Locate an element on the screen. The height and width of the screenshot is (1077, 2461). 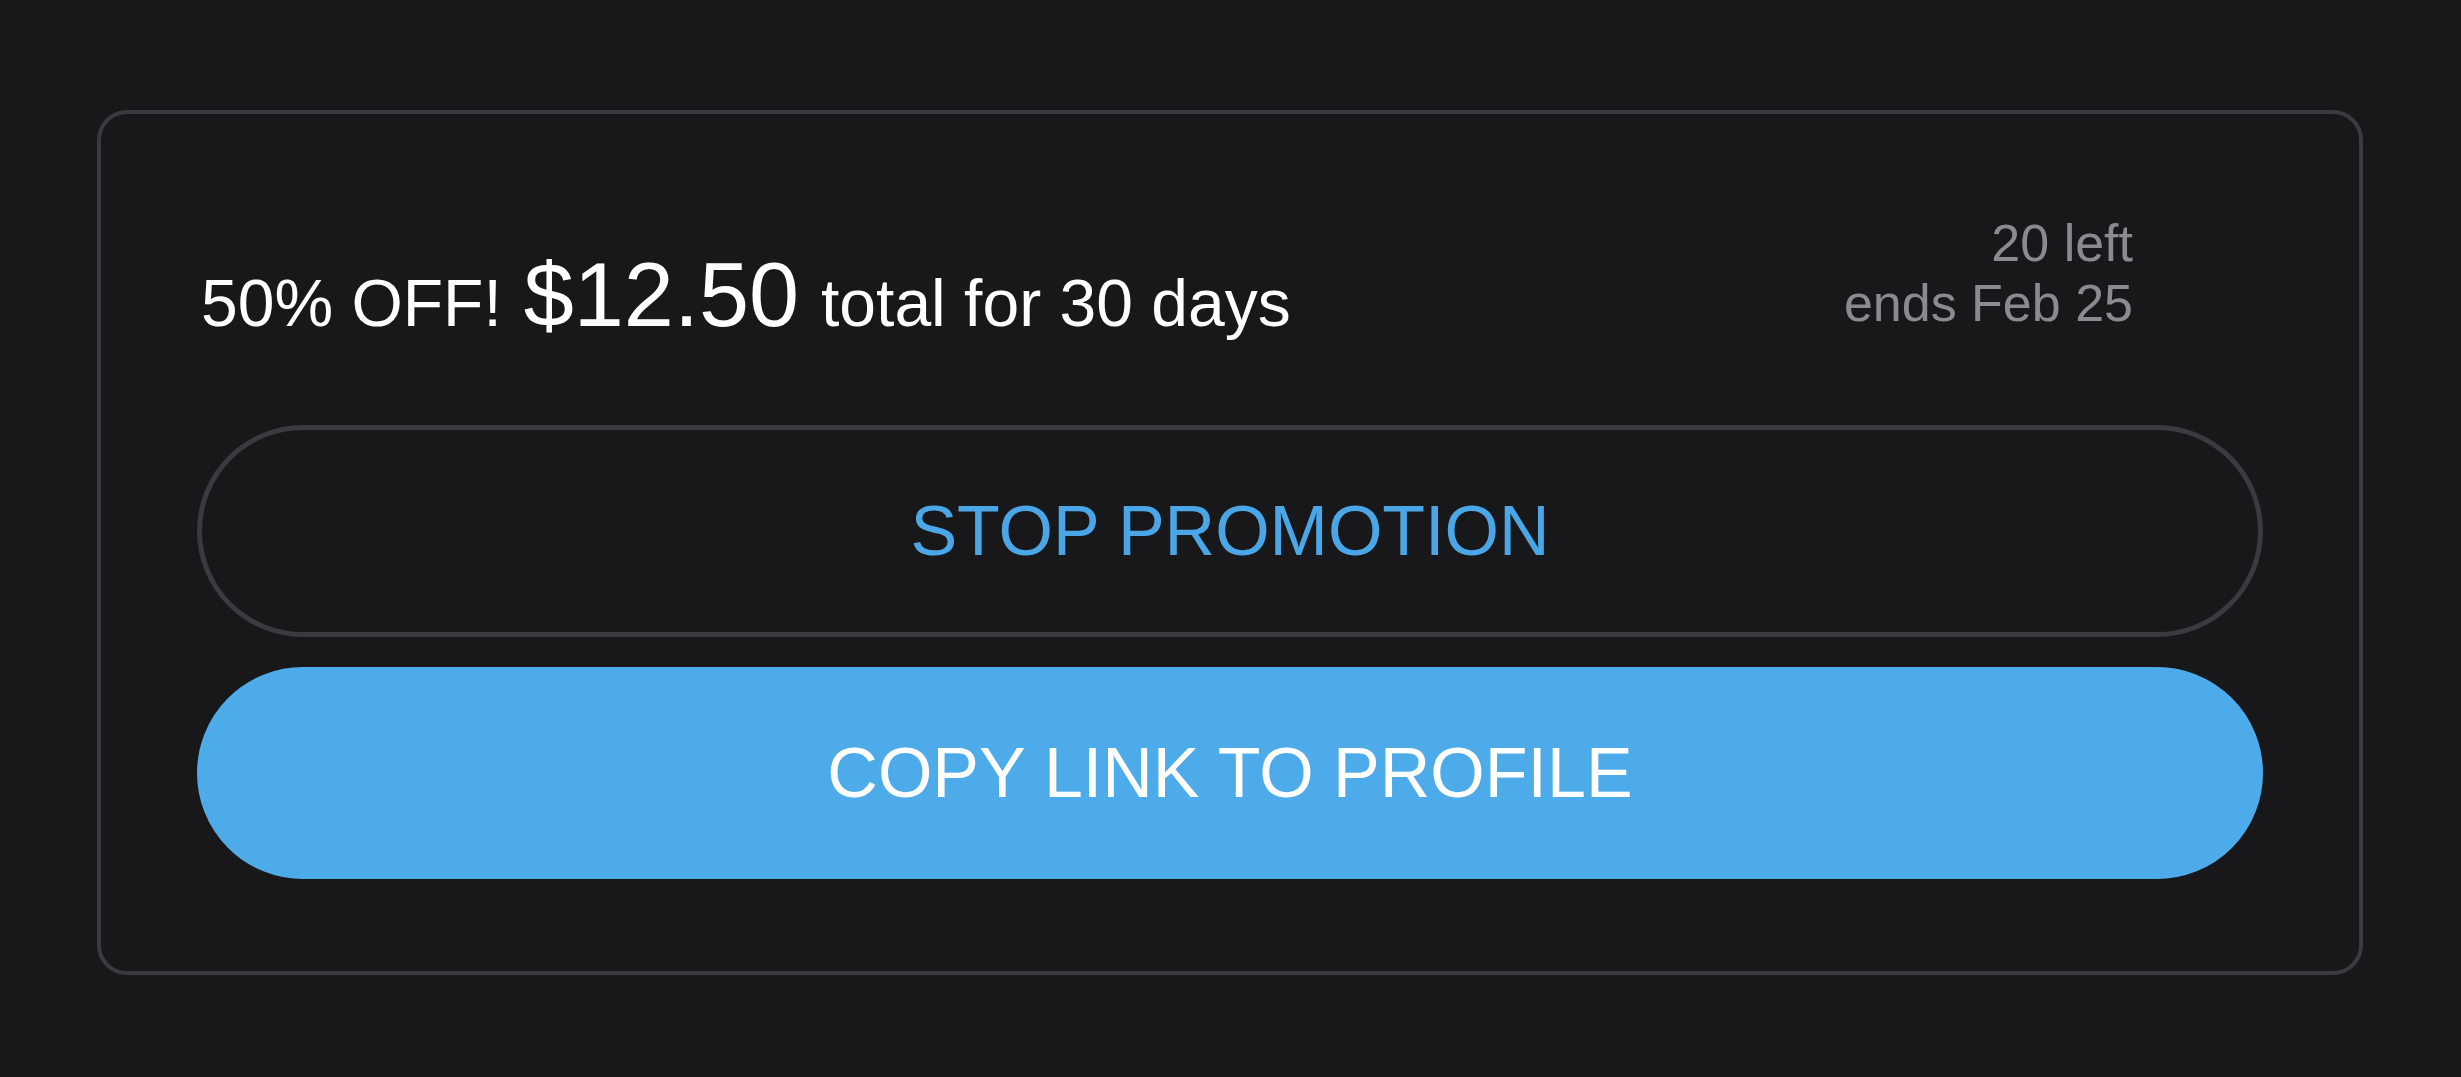
discount-text: 50% OFF! is located at coordinates (351, 303).